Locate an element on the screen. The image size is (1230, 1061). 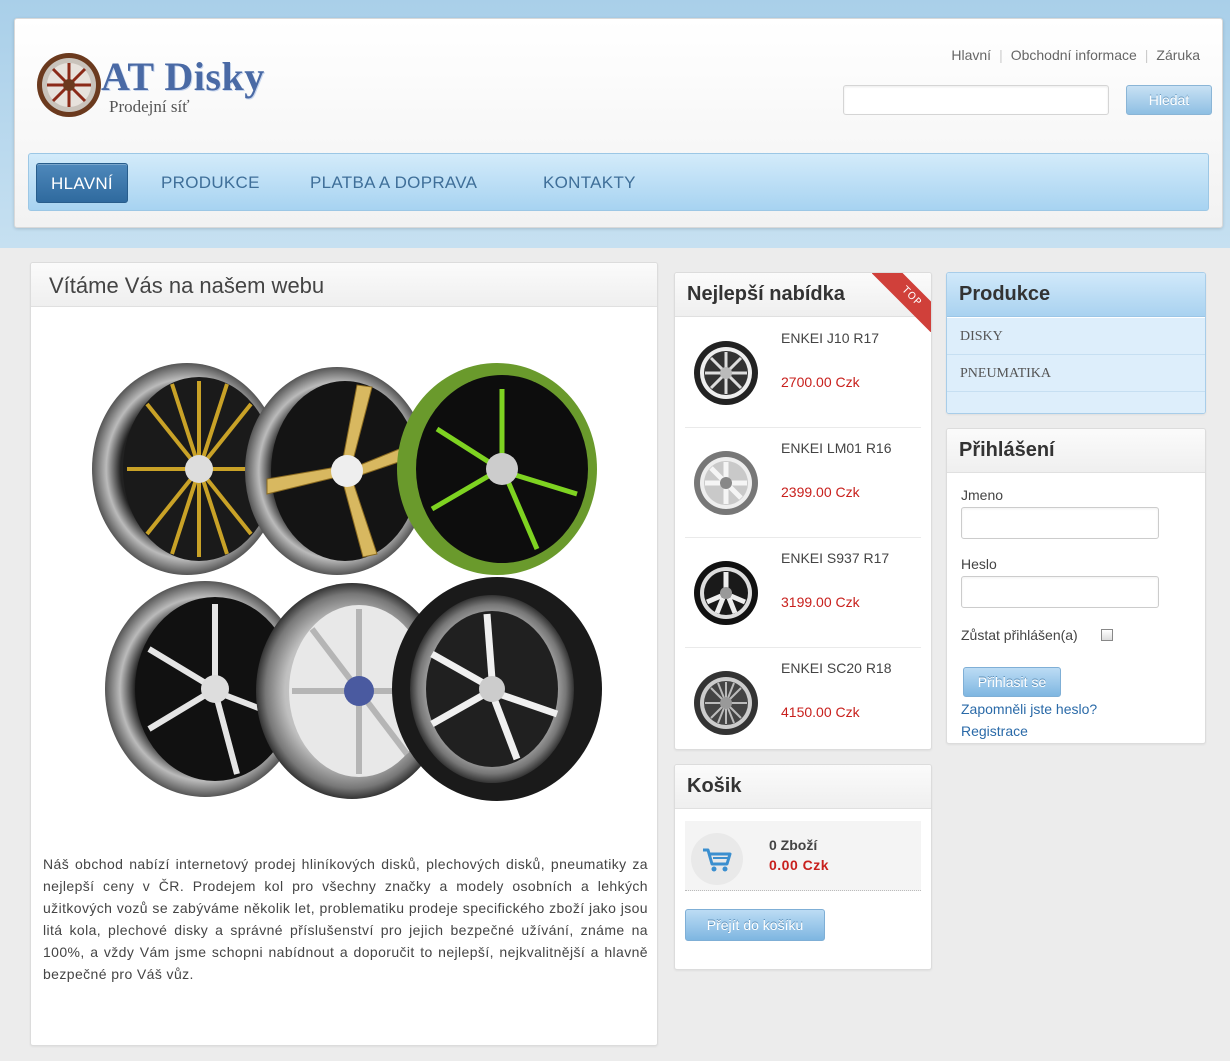
login-button: Přihlasit se is located at coordinates (1012, 682).